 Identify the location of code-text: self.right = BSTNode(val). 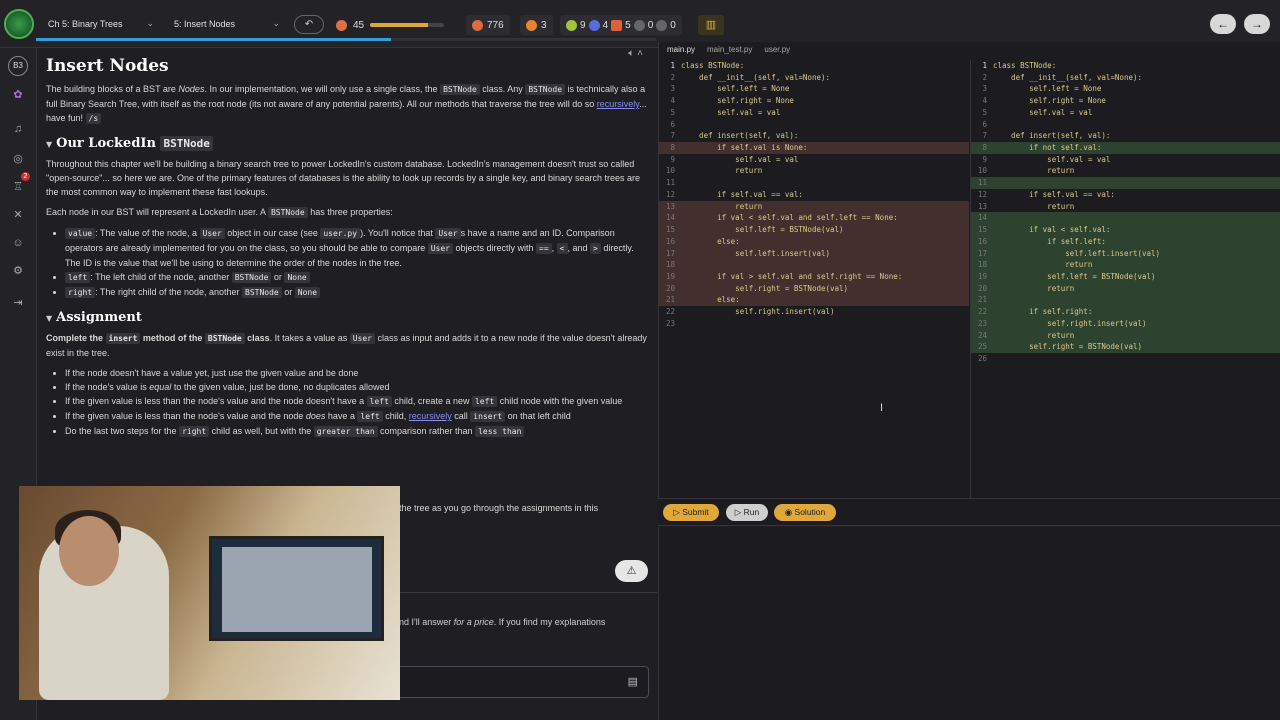
(1068, 347).